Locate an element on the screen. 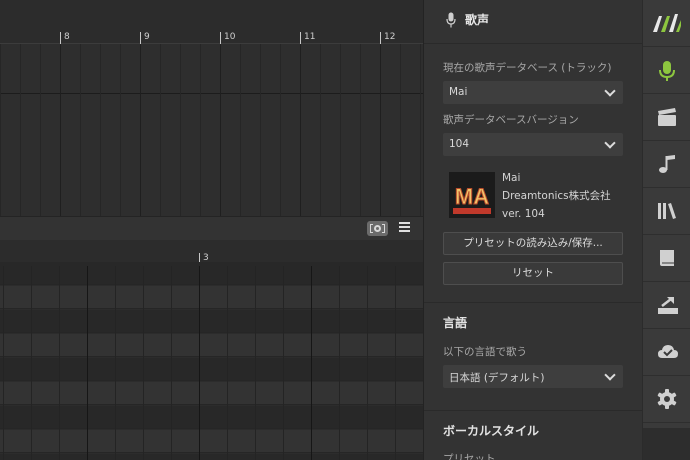  sidebar-item-note is located at coordinates (666, 164).